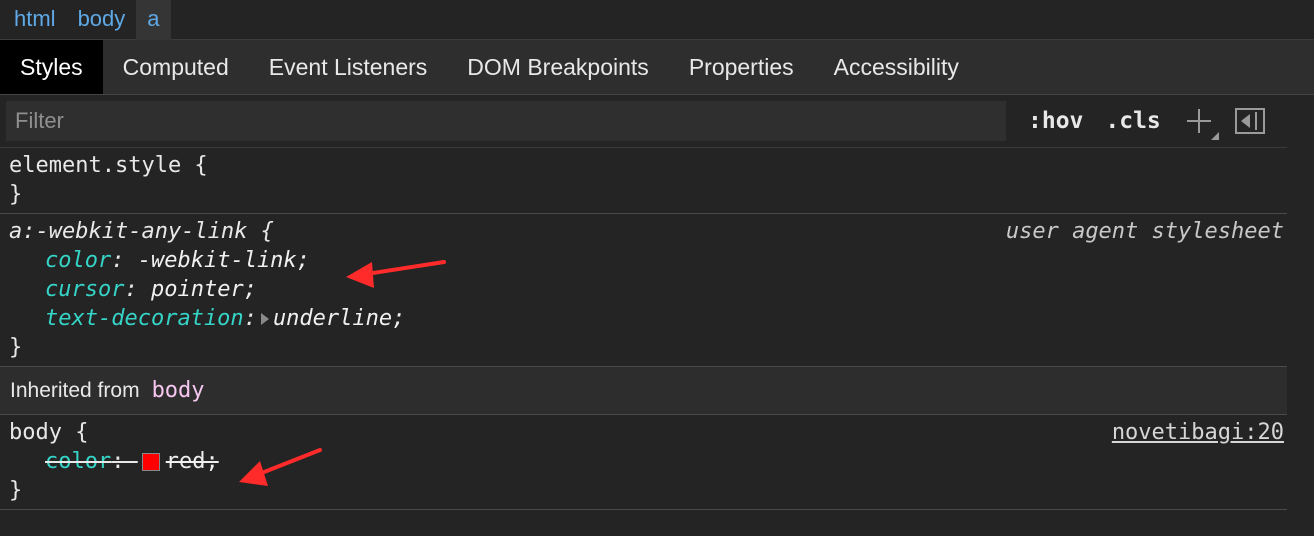  What do you see at coordinates (558, 67) in the screenshot?
I see `tab-dom-breakpoints: DOM Breakpoints` at bounding box center [558, 67].